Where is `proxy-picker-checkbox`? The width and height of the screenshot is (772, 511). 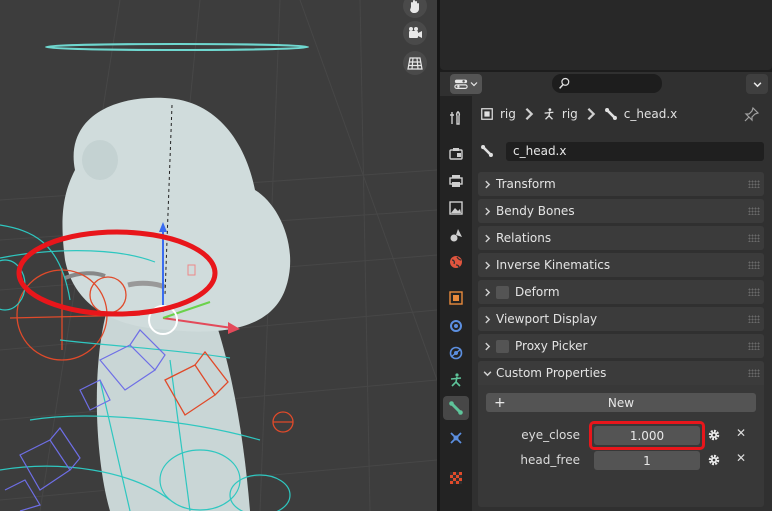 proxy-picker-checkbox is located at coordinates (502, 346).